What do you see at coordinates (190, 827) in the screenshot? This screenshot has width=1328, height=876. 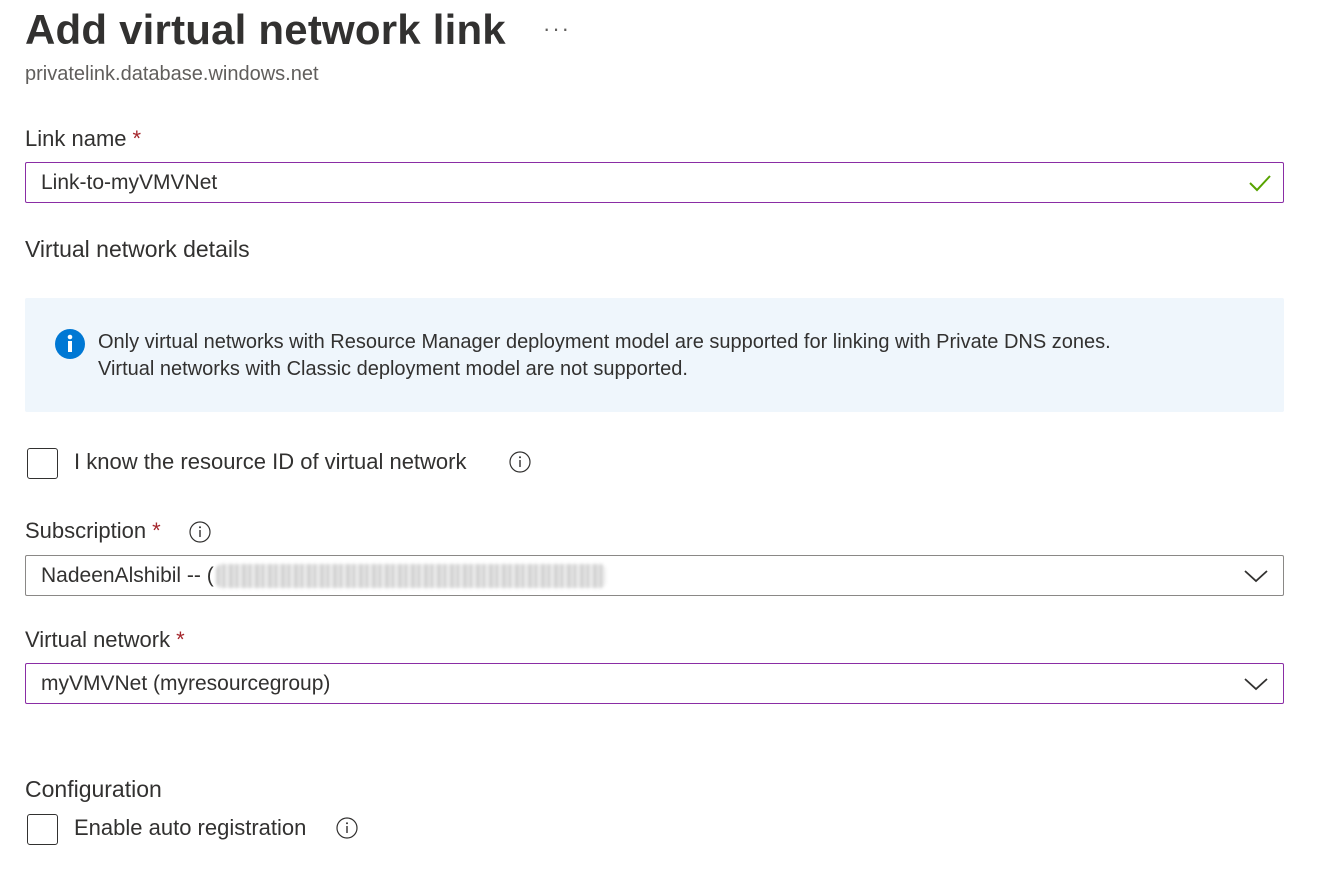 I see `auto-registration-label: Enable auto registration` at bounding box center [190, 827].